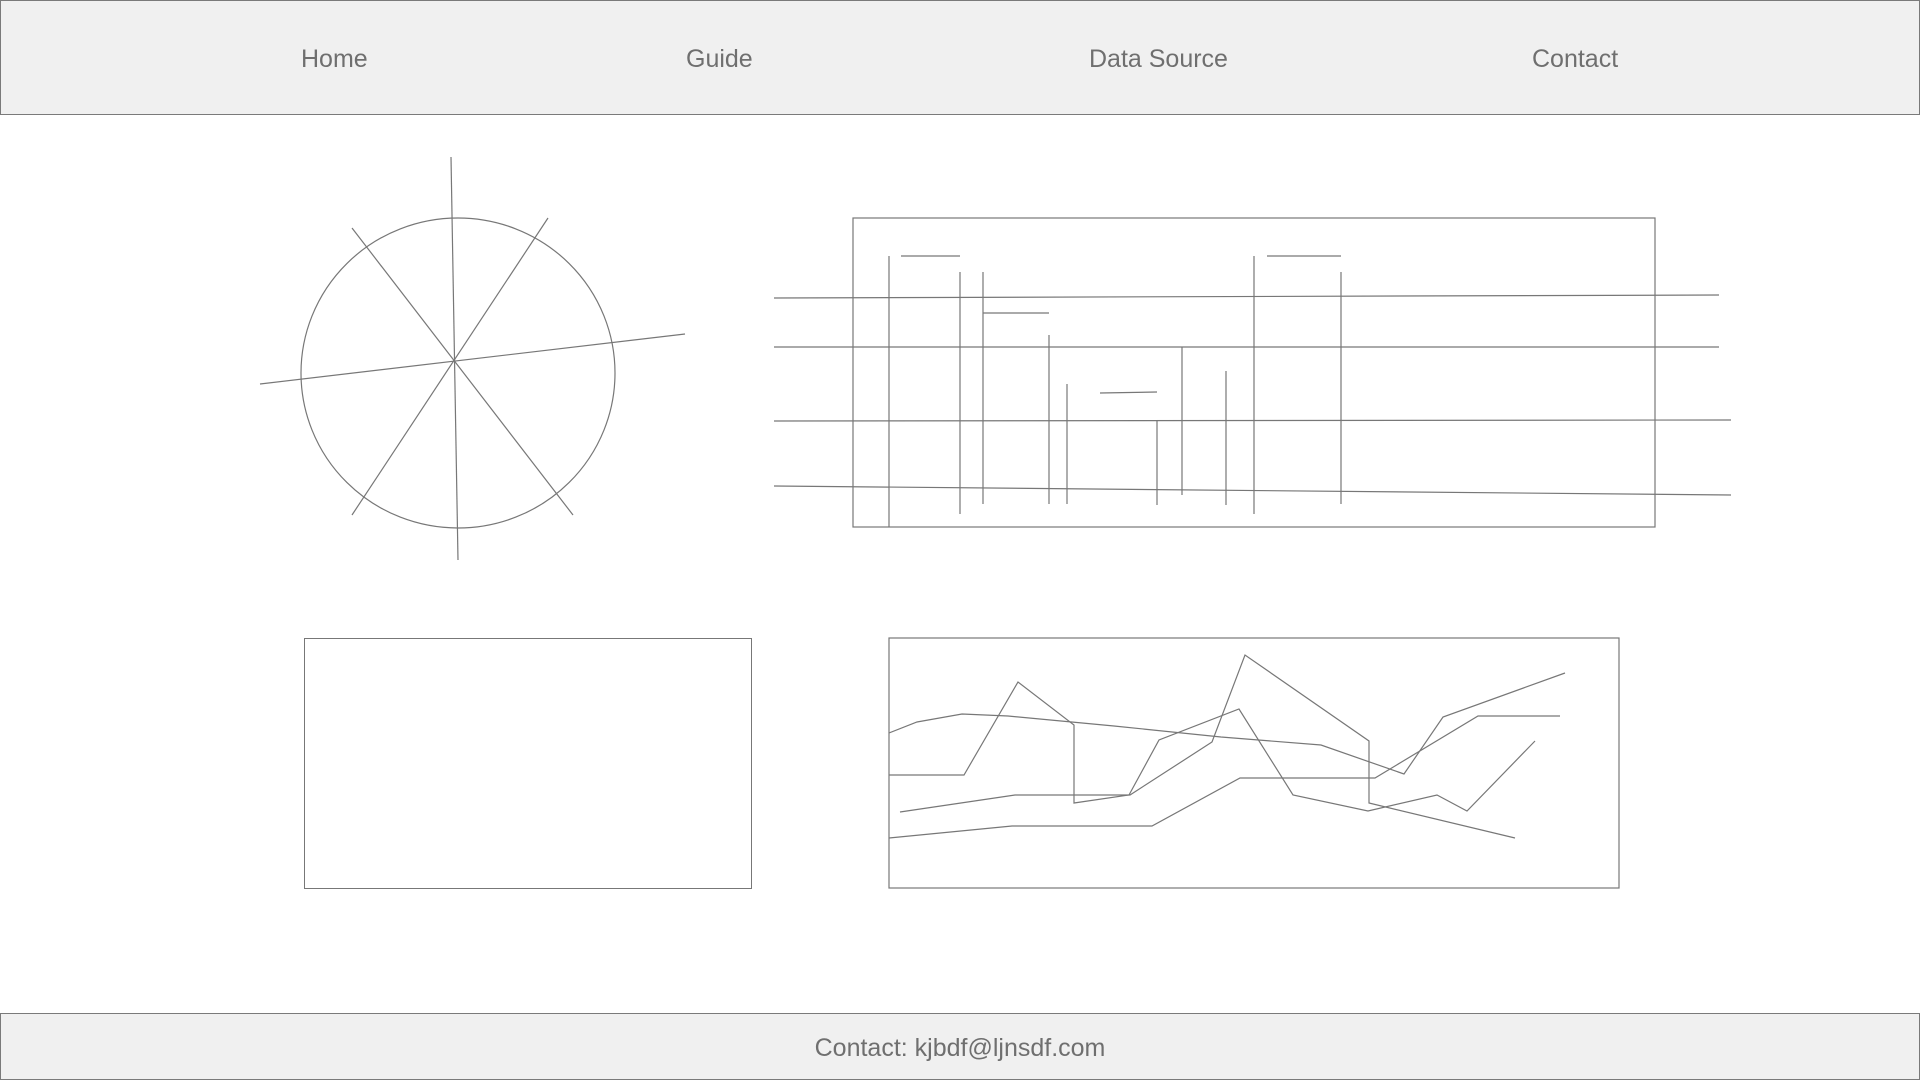 The height and width of the screenshot is (1080, 1920). What do you see at coordinates (960, 57) in the screenshot?
I see `top-navigation-bar: Home Guide Data Source Contact` at bounding box center [960, 57].